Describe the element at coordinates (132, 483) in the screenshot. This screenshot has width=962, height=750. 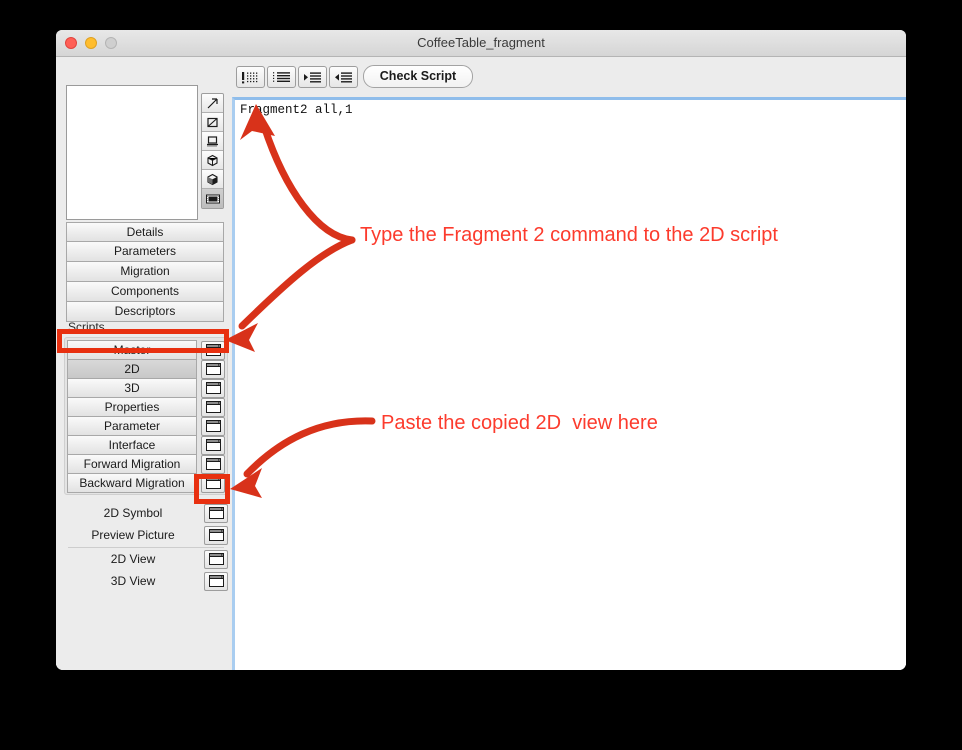
I see `script-row-backward-migration-label: Backward Migration` at that location.